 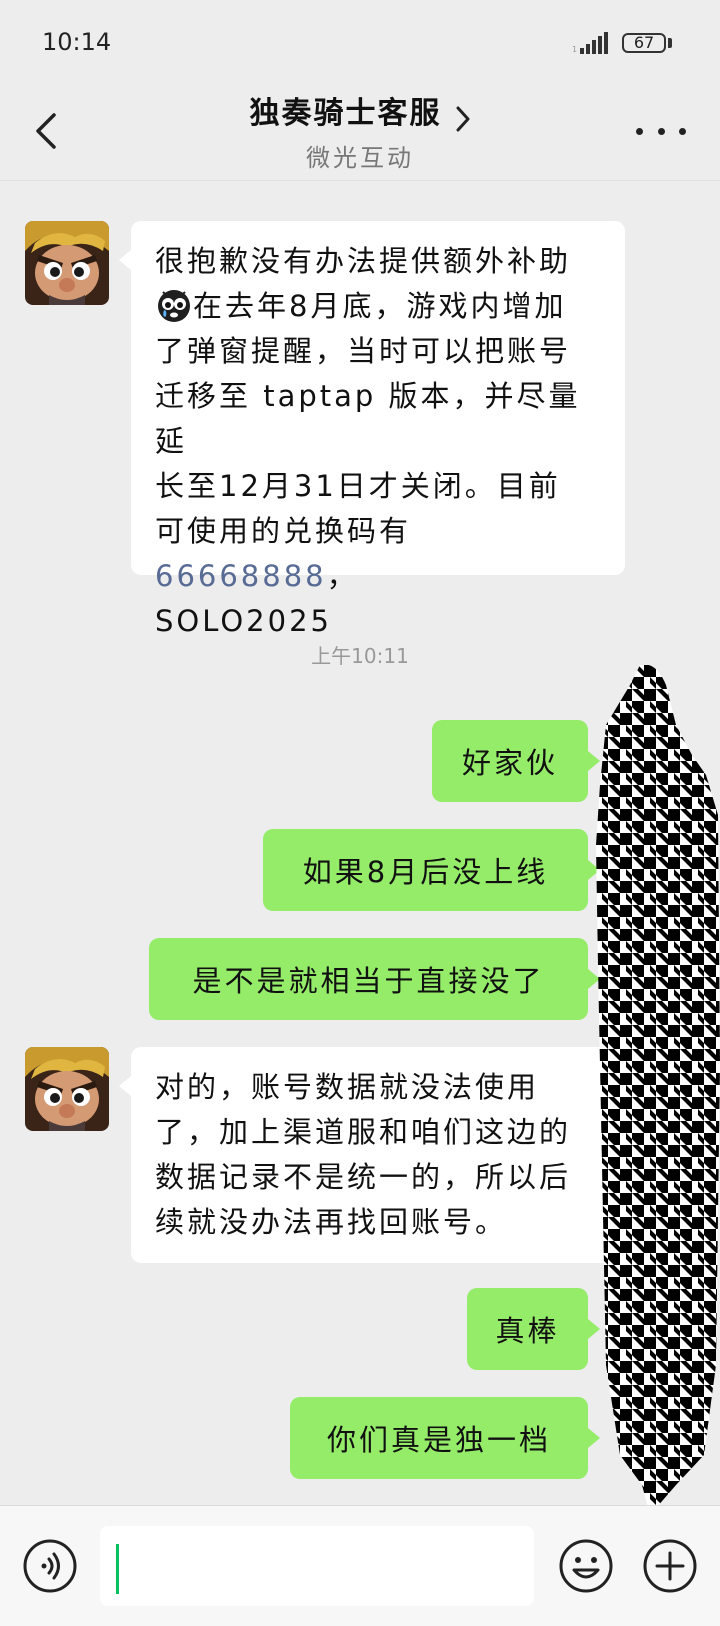 I want to click on redeem-code-link: 66668888, so click(x=241, y=576).